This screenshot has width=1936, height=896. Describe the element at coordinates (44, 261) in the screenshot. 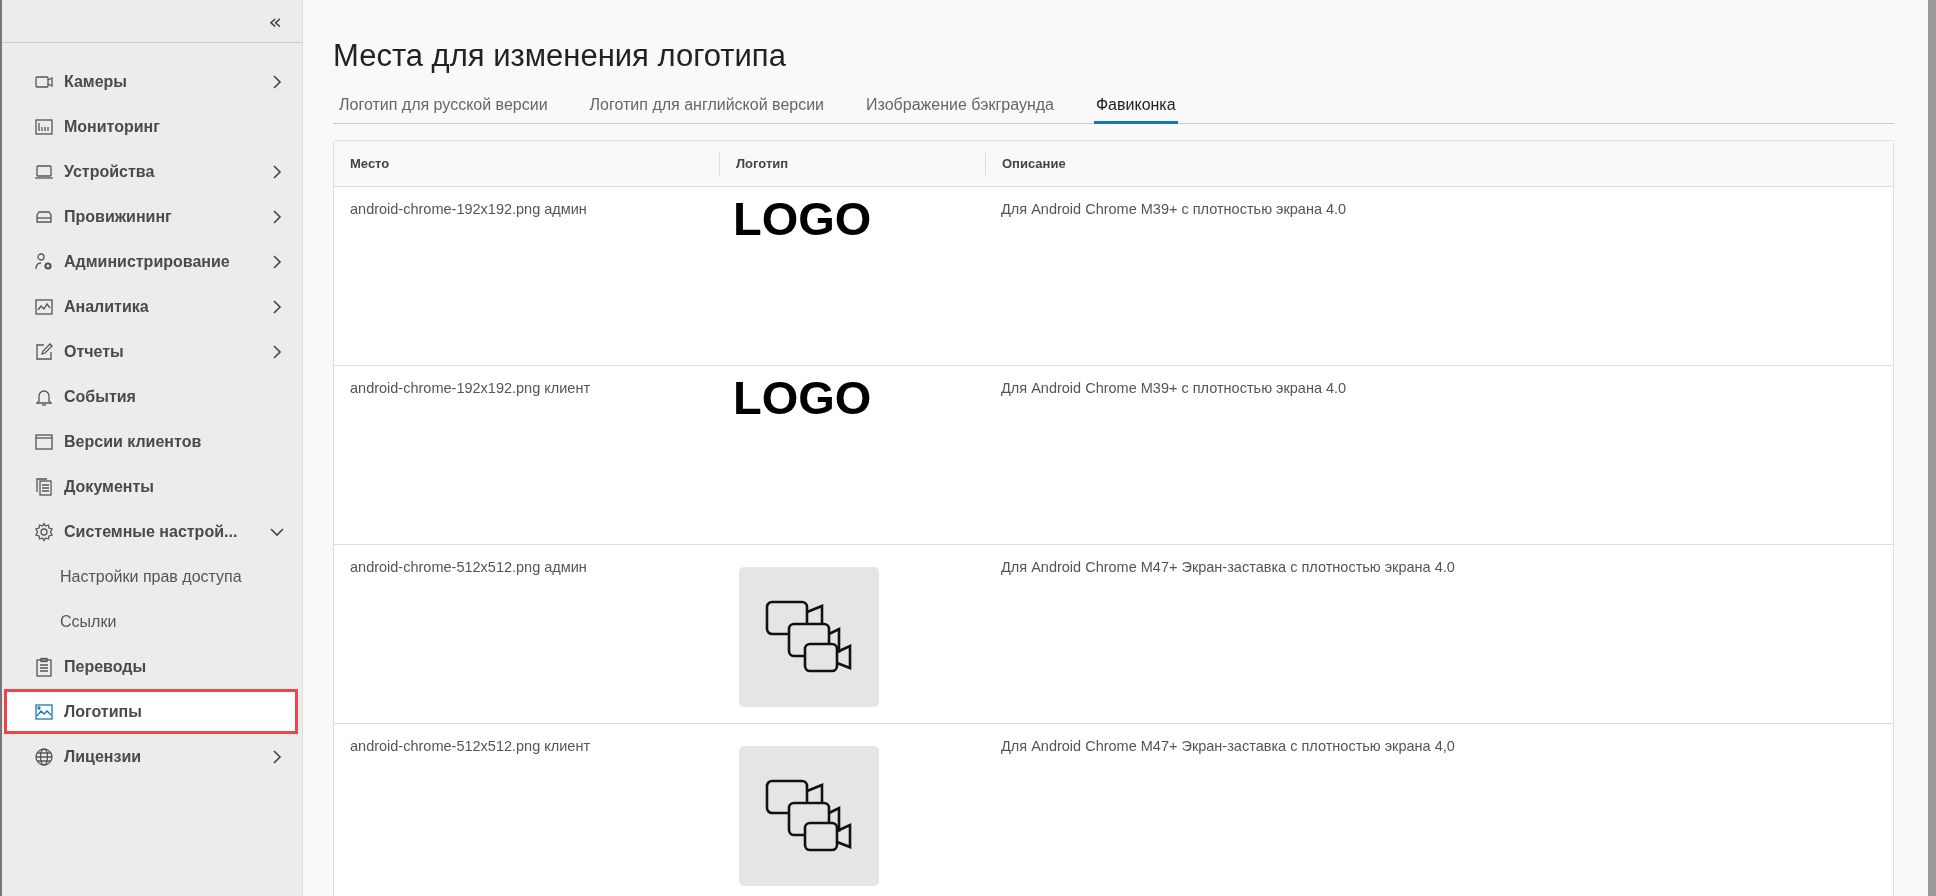

I see `user-gear-icon` at that location.